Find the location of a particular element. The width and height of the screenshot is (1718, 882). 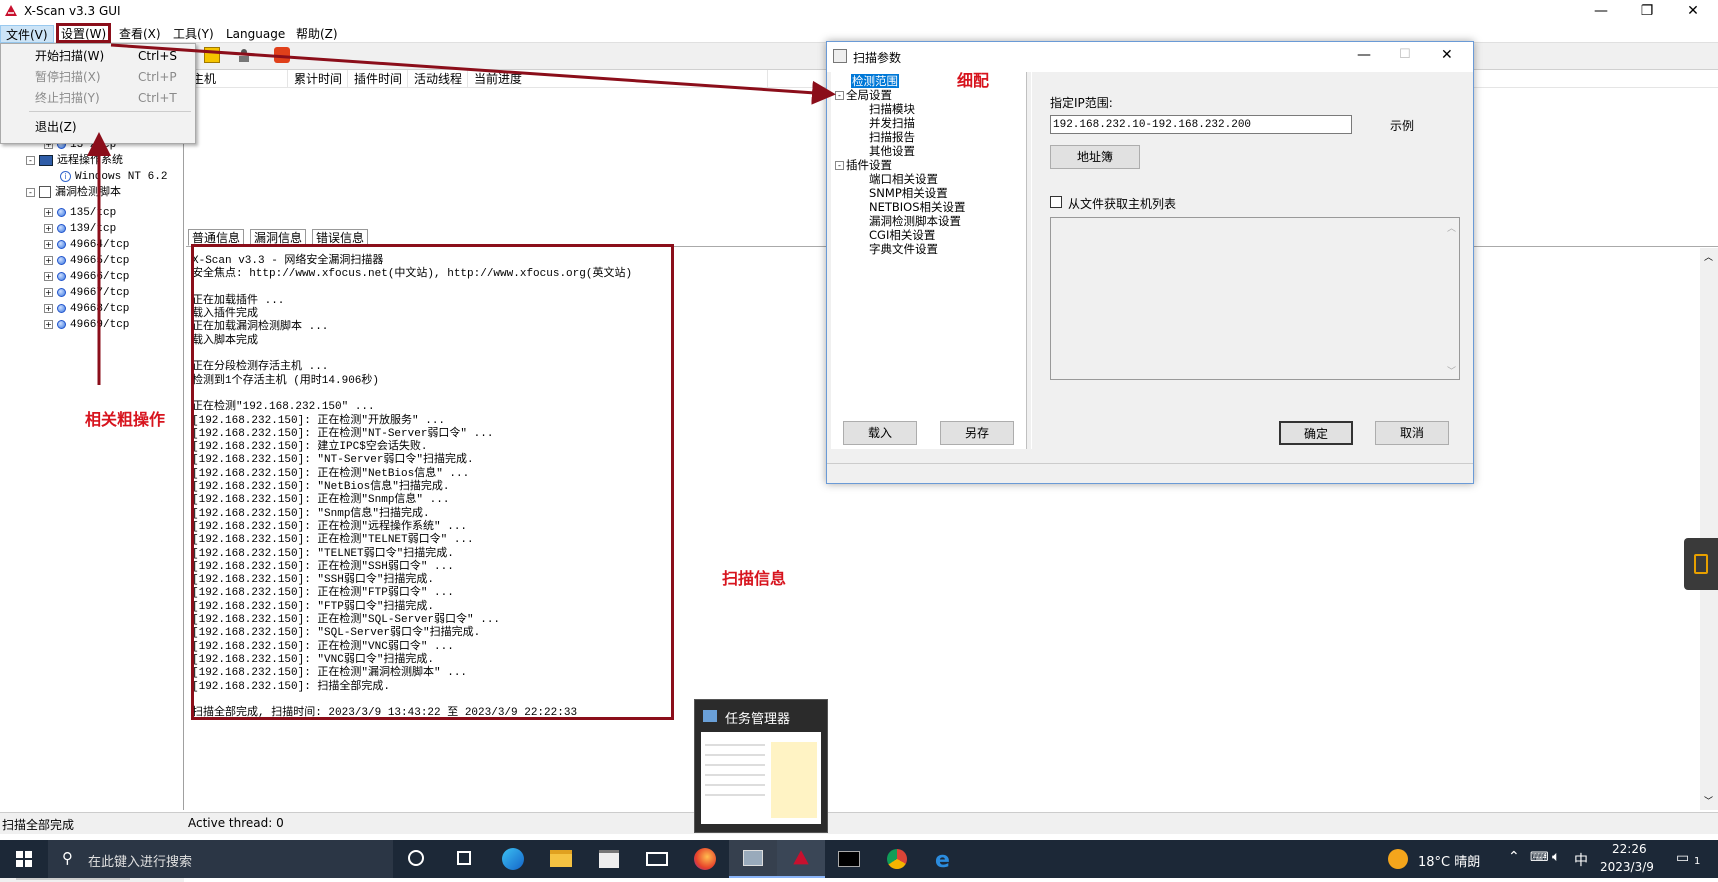

notification-icon: ▭ is located at coordinates (1682, 858).